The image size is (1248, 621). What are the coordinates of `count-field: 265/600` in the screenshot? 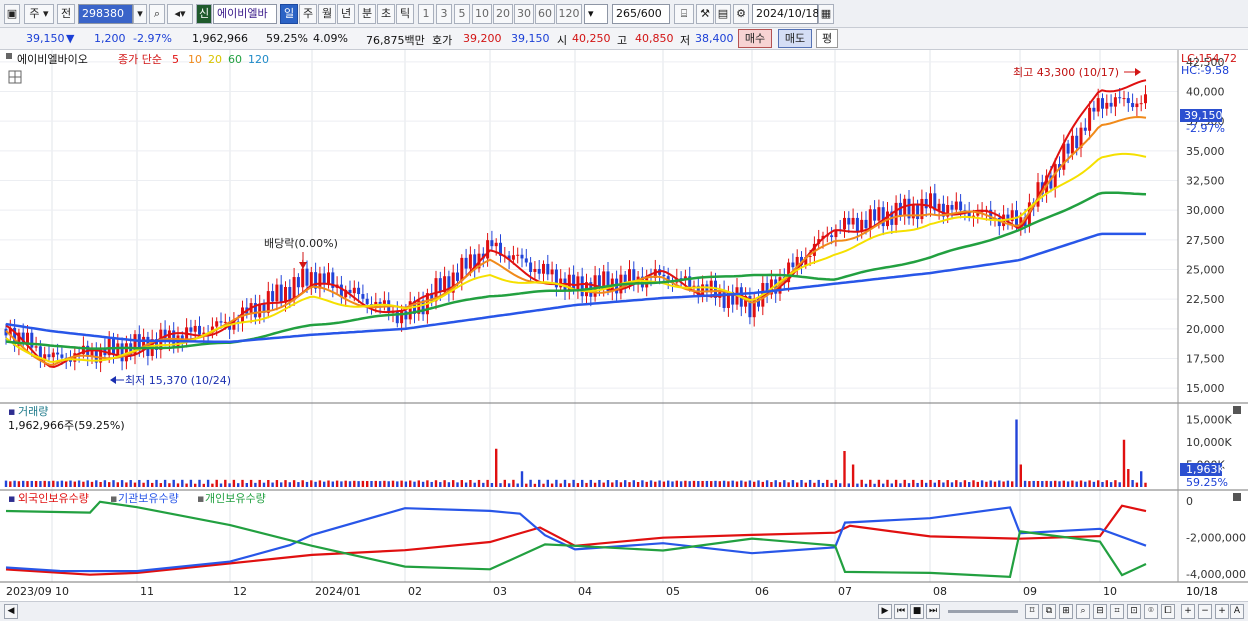 It's located at (641, 14).